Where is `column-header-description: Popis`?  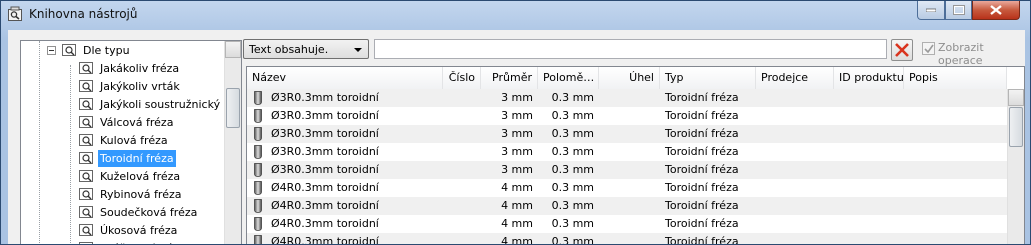
column-header-description: Popis is located at coordinates (955, 78).